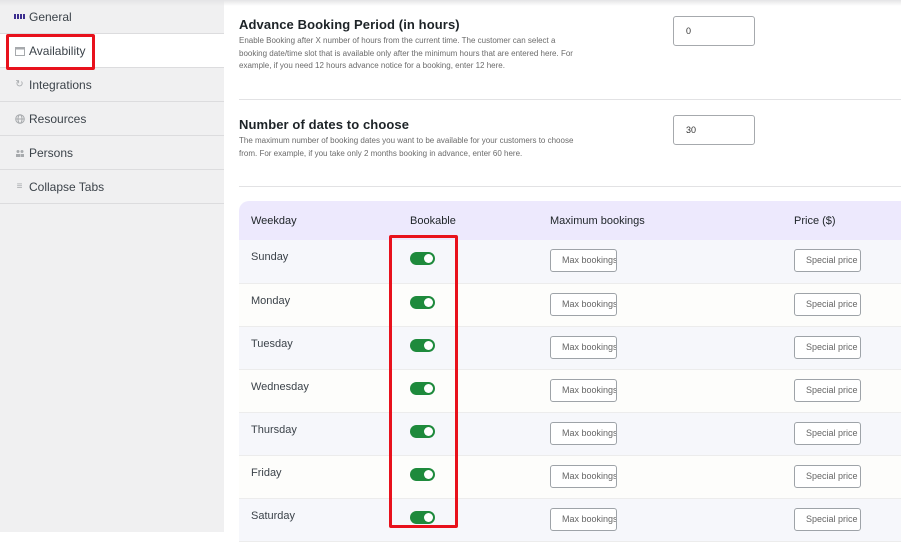 Image resolution: width=901 pixels, height=542 pixels. What do you see at coordinates (266, 472) in the screenshot?
I see `weekday-cell: Friday` at bounding box center [266, 472].